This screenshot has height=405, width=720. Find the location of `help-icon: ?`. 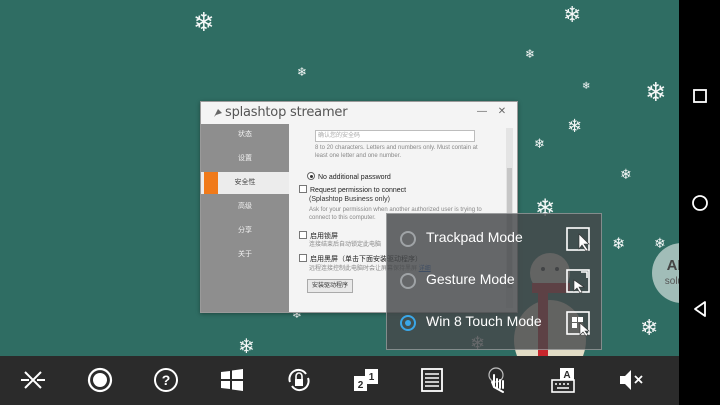

help-icon: ? is located at coordinates (166, 380).